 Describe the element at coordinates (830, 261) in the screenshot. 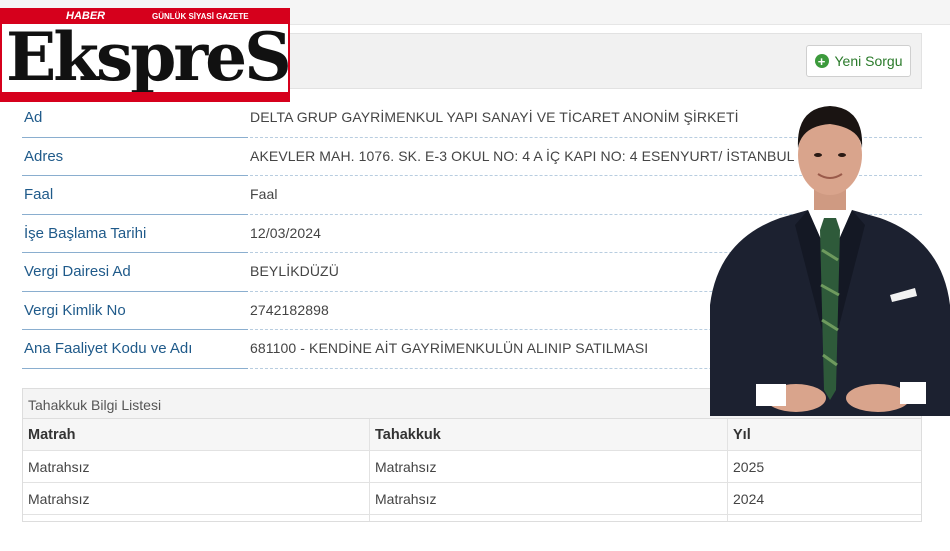

I see `person-photo` at that location.